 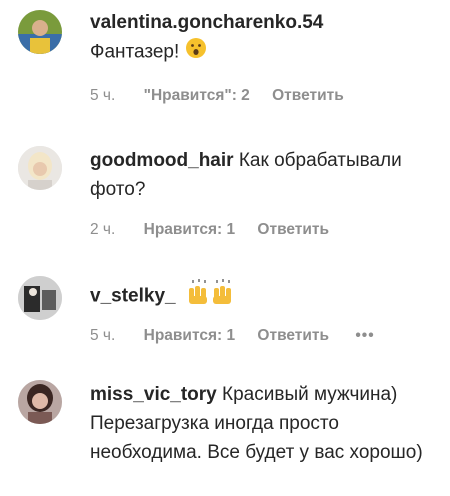 What do you see at coordinates (210, 296) in the screenshot?
I see `raising-hands-emoji` at bounding box center [210, 296].